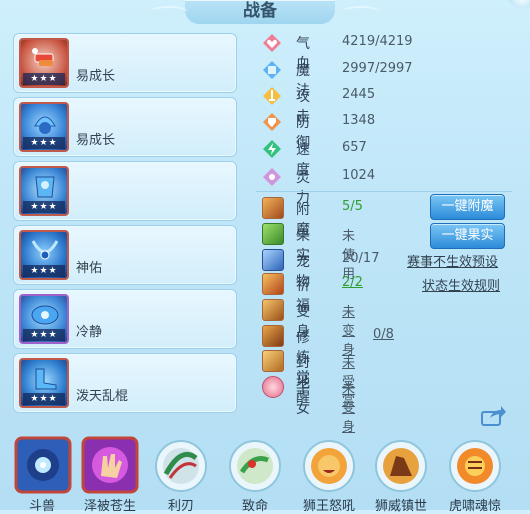  What do you see at coordinates (467, 207) in the screenshot?
I see `one-click-enchant-button: 一键附魔` at bounding box center [467, 207].